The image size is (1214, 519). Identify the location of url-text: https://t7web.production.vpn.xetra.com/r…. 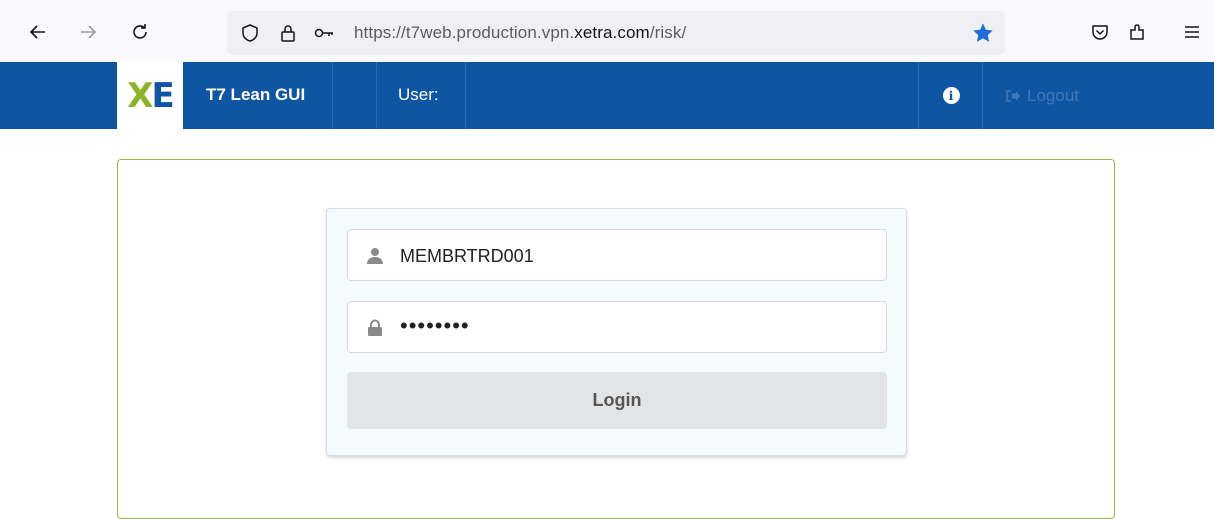
(520, 33).